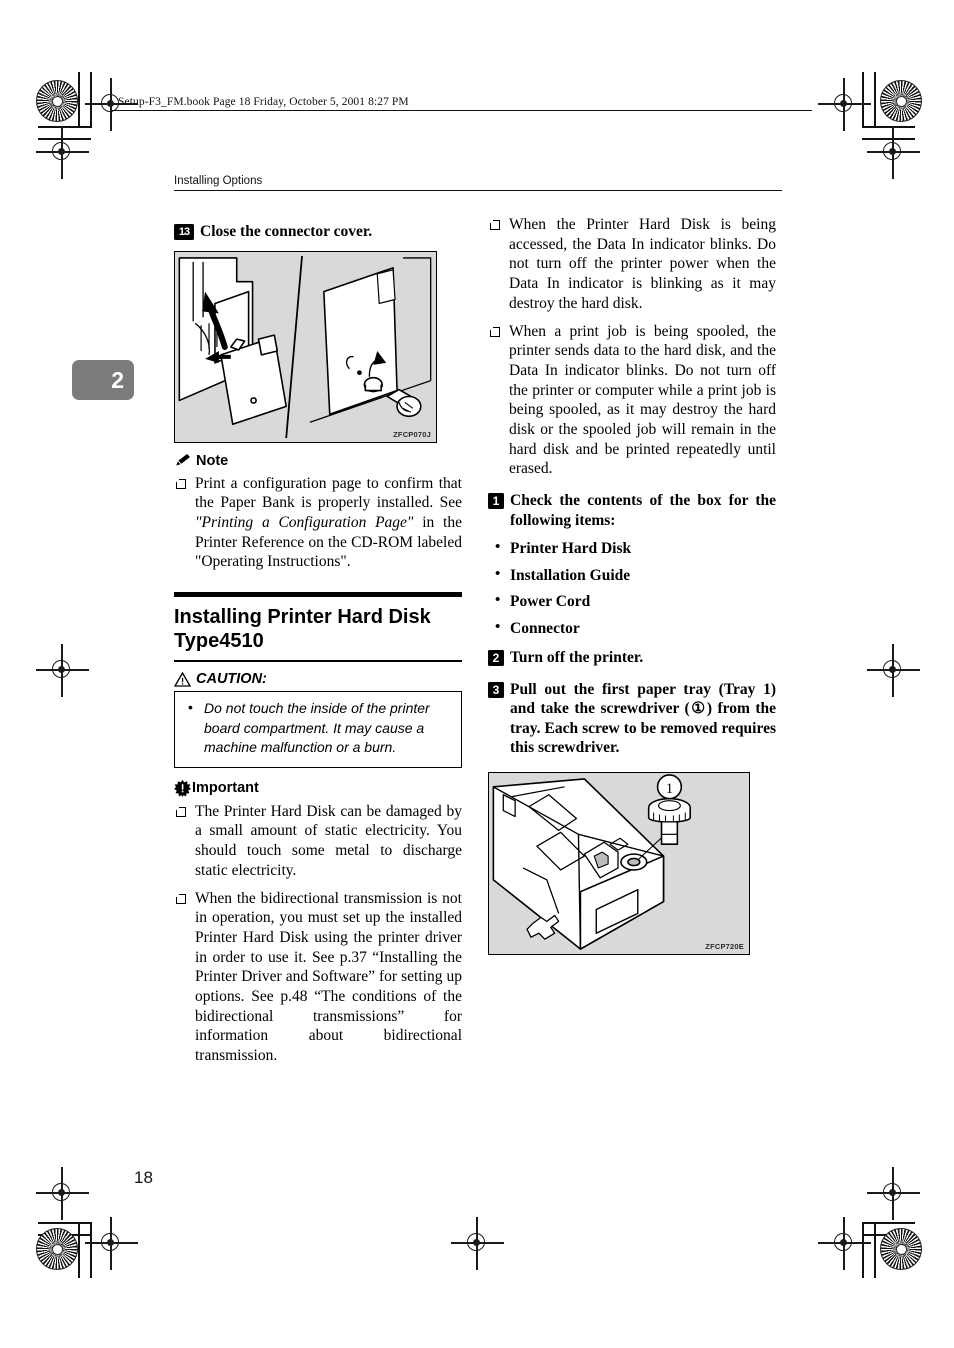 The height and width of the screenshot is (1348, 954). I want to click on list-item: Installation Guide, so click(632, 575).